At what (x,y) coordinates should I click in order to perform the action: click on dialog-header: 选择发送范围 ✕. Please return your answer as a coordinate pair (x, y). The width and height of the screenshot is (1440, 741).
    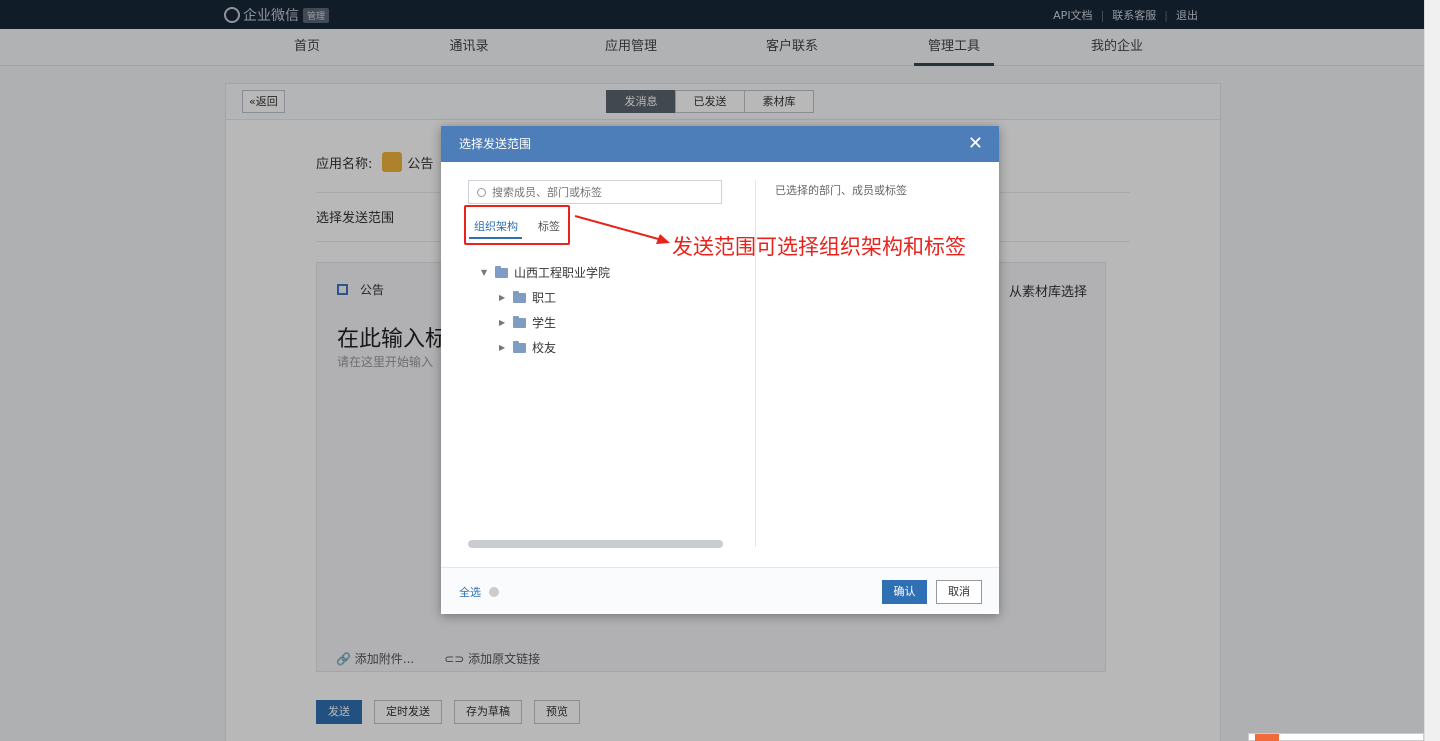
    Looking at the image, I should click on (720, 144).